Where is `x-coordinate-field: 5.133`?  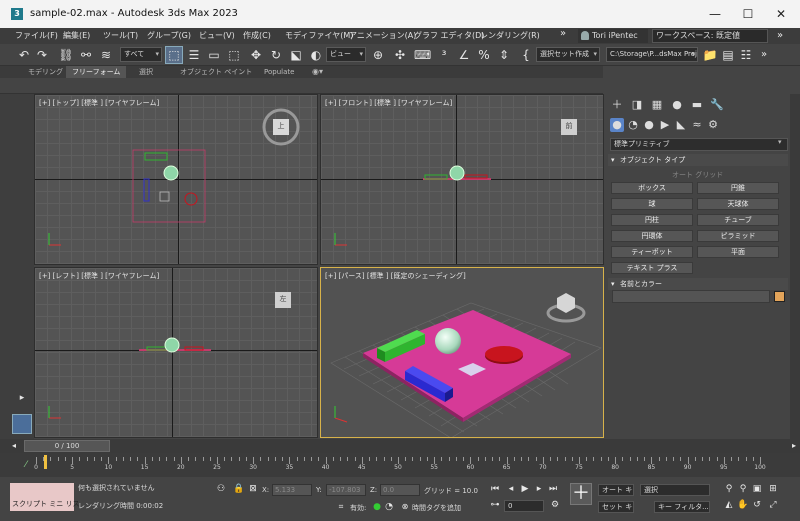 x-coordinate-field: 5.133 is located at coordinates (292, 490).